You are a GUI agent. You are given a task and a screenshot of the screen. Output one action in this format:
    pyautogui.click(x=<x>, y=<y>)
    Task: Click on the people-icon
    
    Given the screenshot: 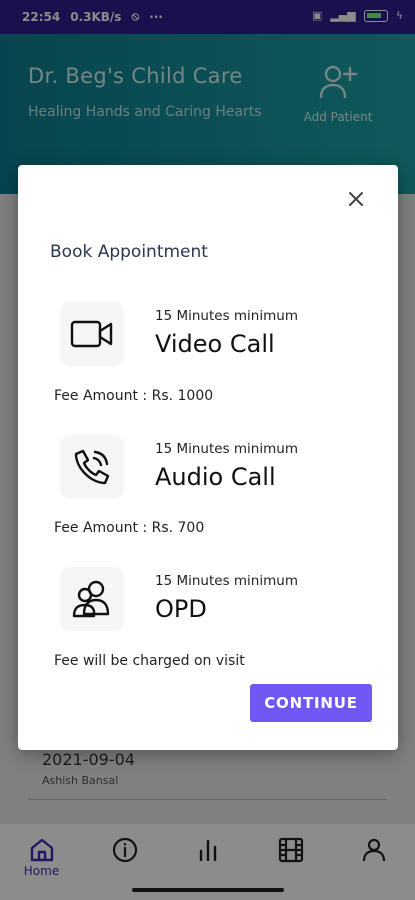 What is the action you would take?
    pyautogui.click(x=91, y=599)
    